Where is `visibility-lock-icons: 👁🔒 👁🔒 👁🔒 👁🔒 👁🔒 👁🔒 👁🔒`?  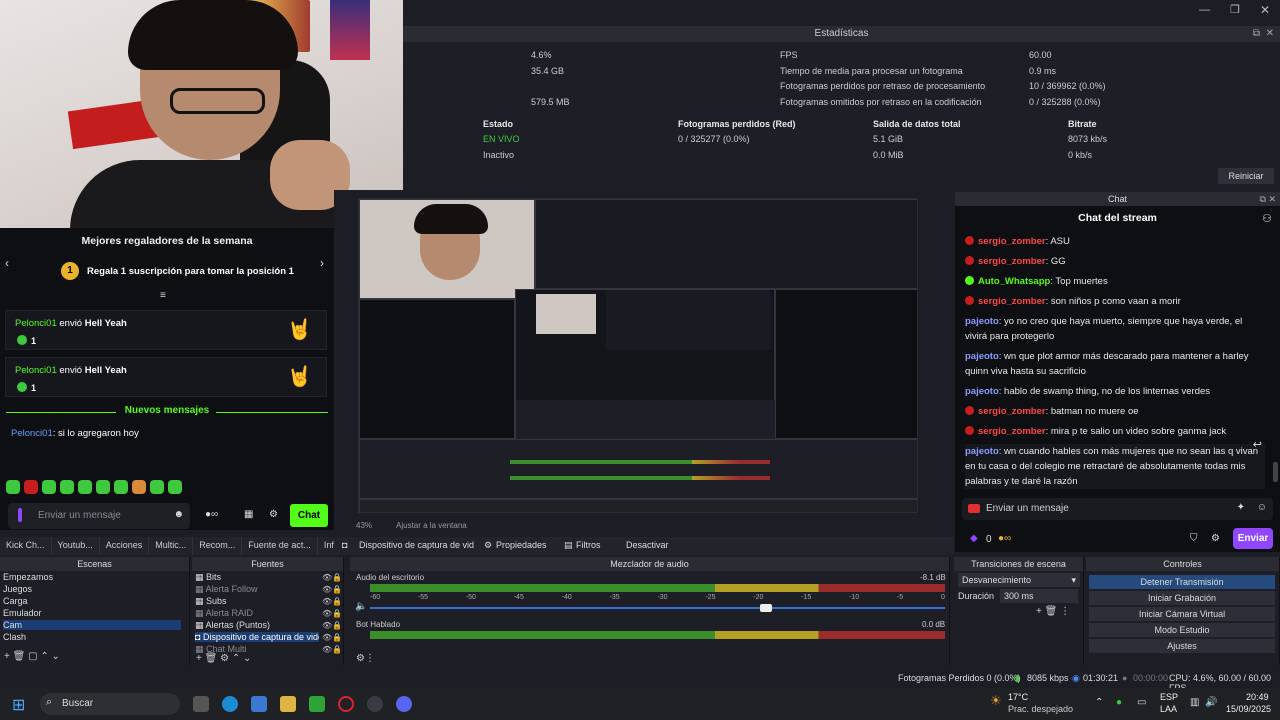
visibility-lock-icons: 👁🔒 👁🔒 👁🔒 👁🔒 👁🔒 👁🔒 👁🔒 is located at coordinates (332, 614).